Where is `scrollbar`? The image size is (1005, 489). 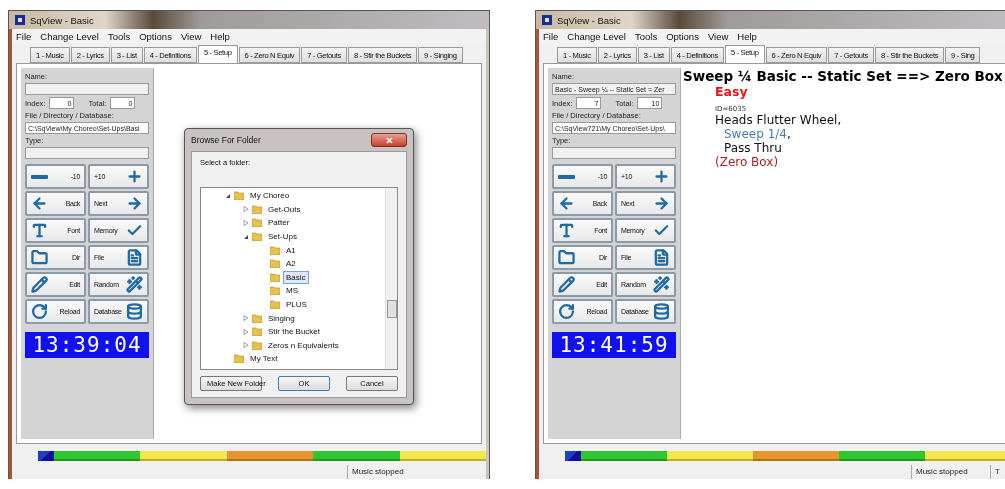 scrollbar is located at coordinates (391, 278).